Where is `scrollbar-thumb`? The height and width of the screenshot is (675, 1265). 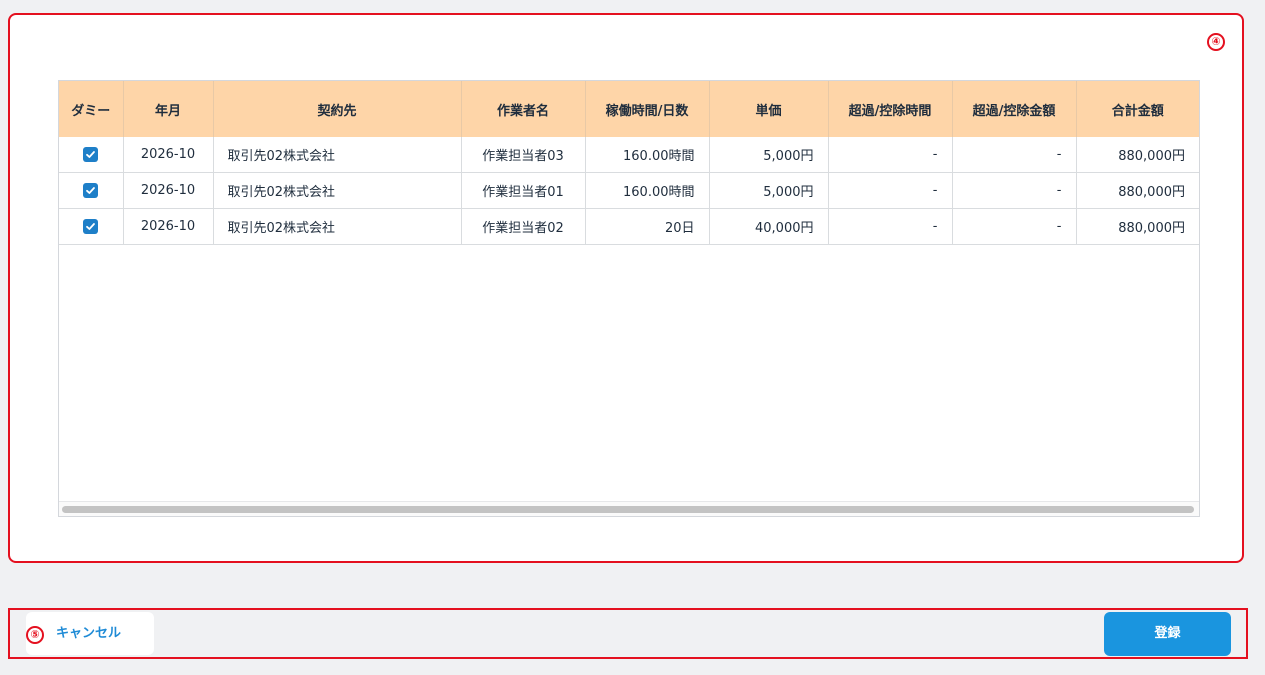
scrollbar-thumb is located at coordinates (628, 509).